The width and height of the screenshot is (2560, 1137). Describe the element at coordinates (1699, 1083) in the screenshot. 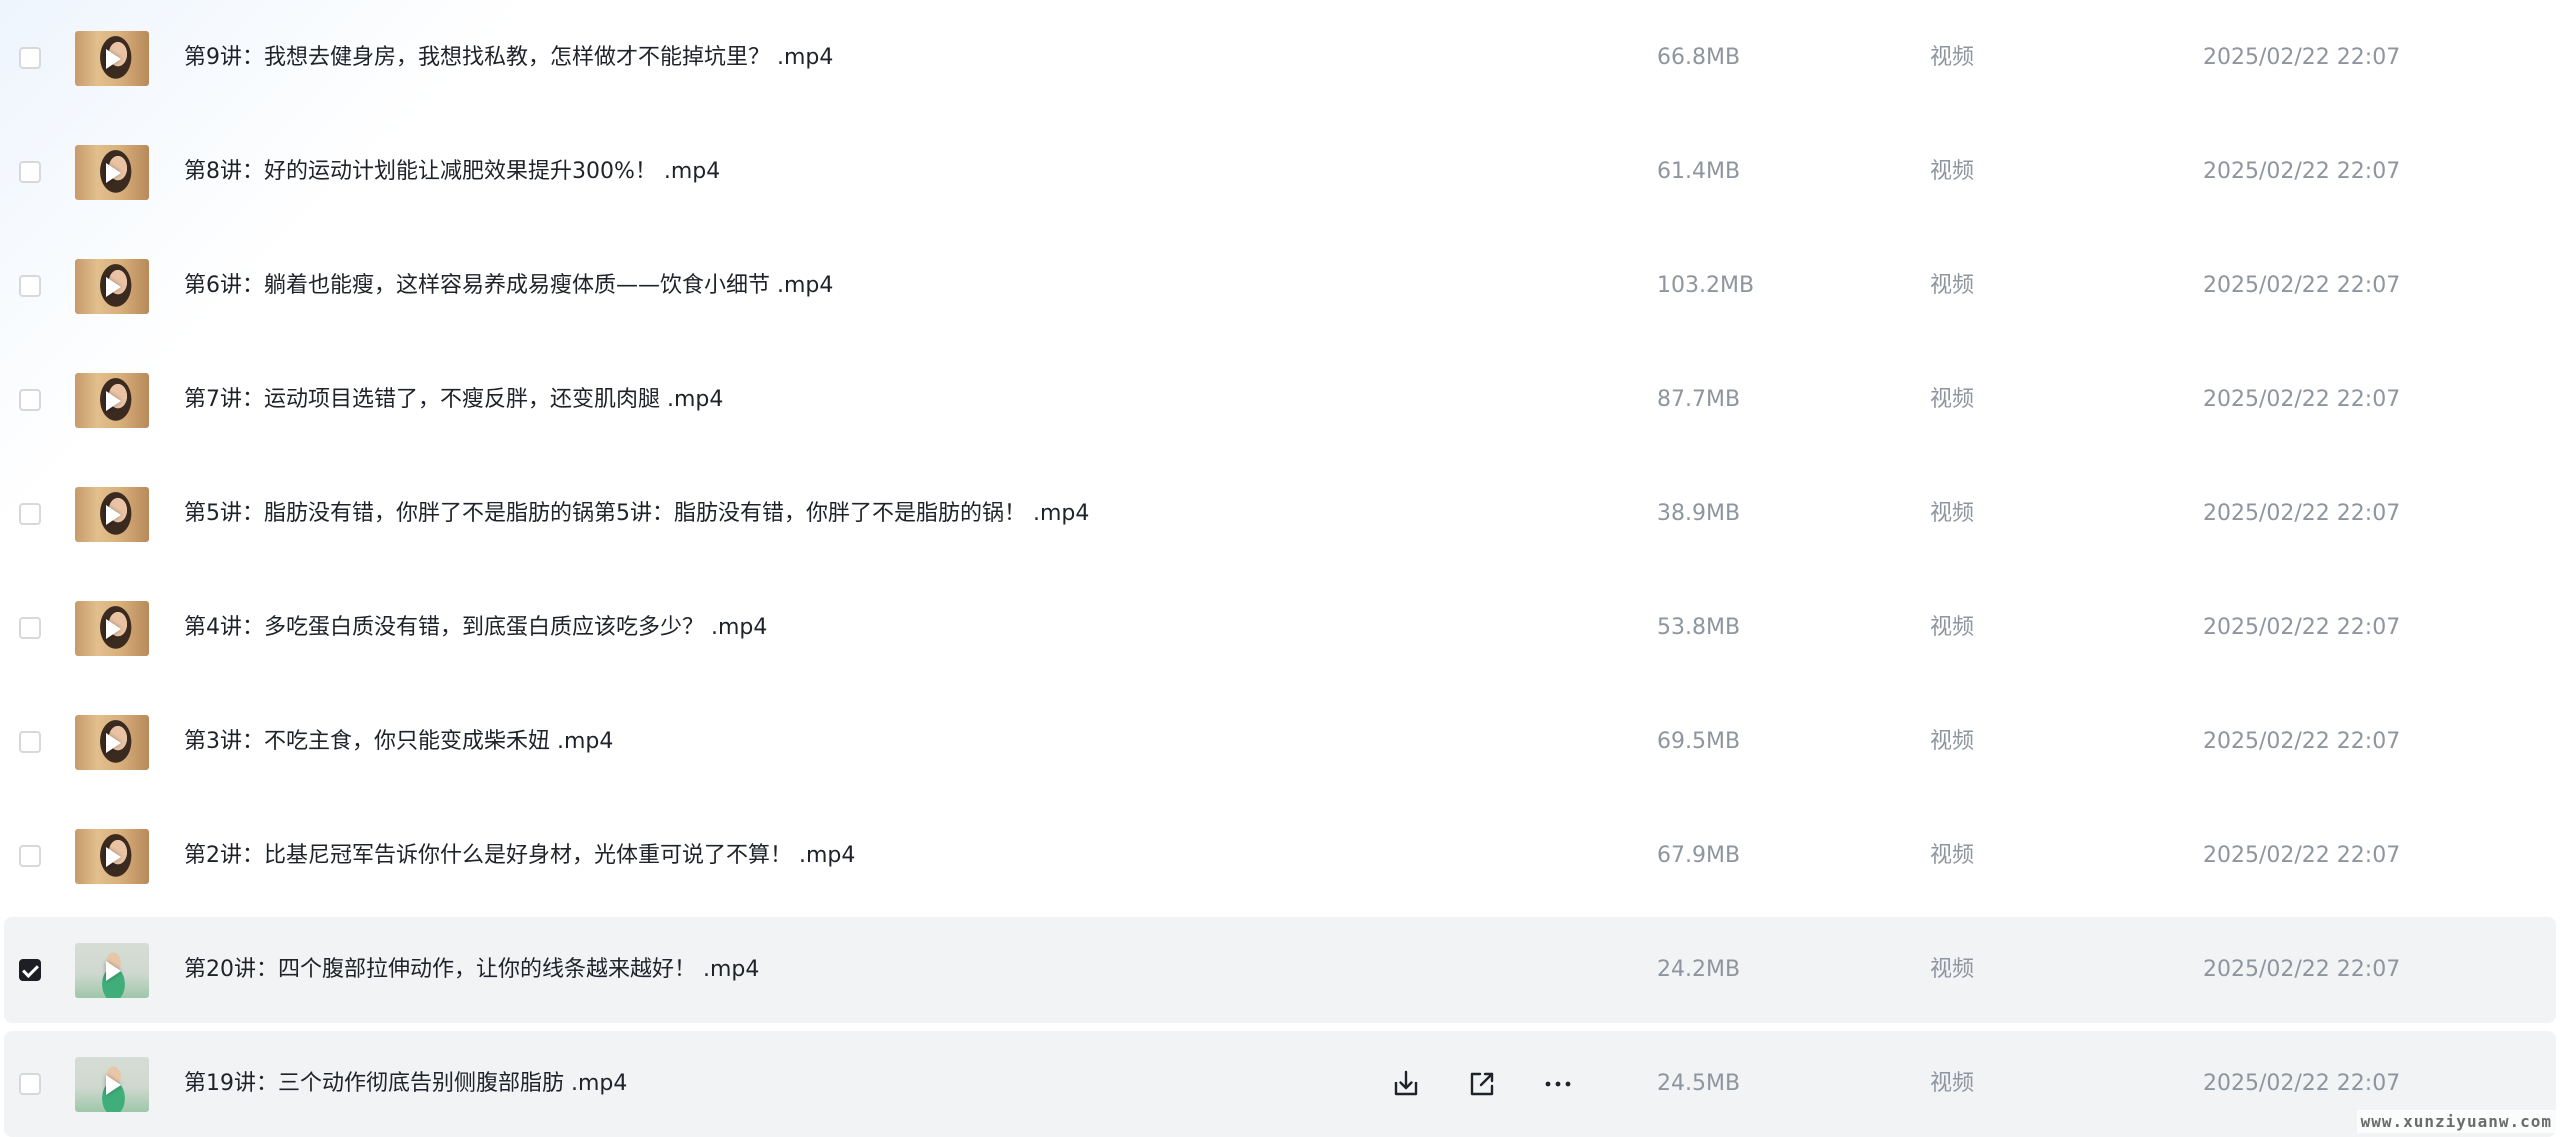

I see `file-size: 24.5MB` at that location.